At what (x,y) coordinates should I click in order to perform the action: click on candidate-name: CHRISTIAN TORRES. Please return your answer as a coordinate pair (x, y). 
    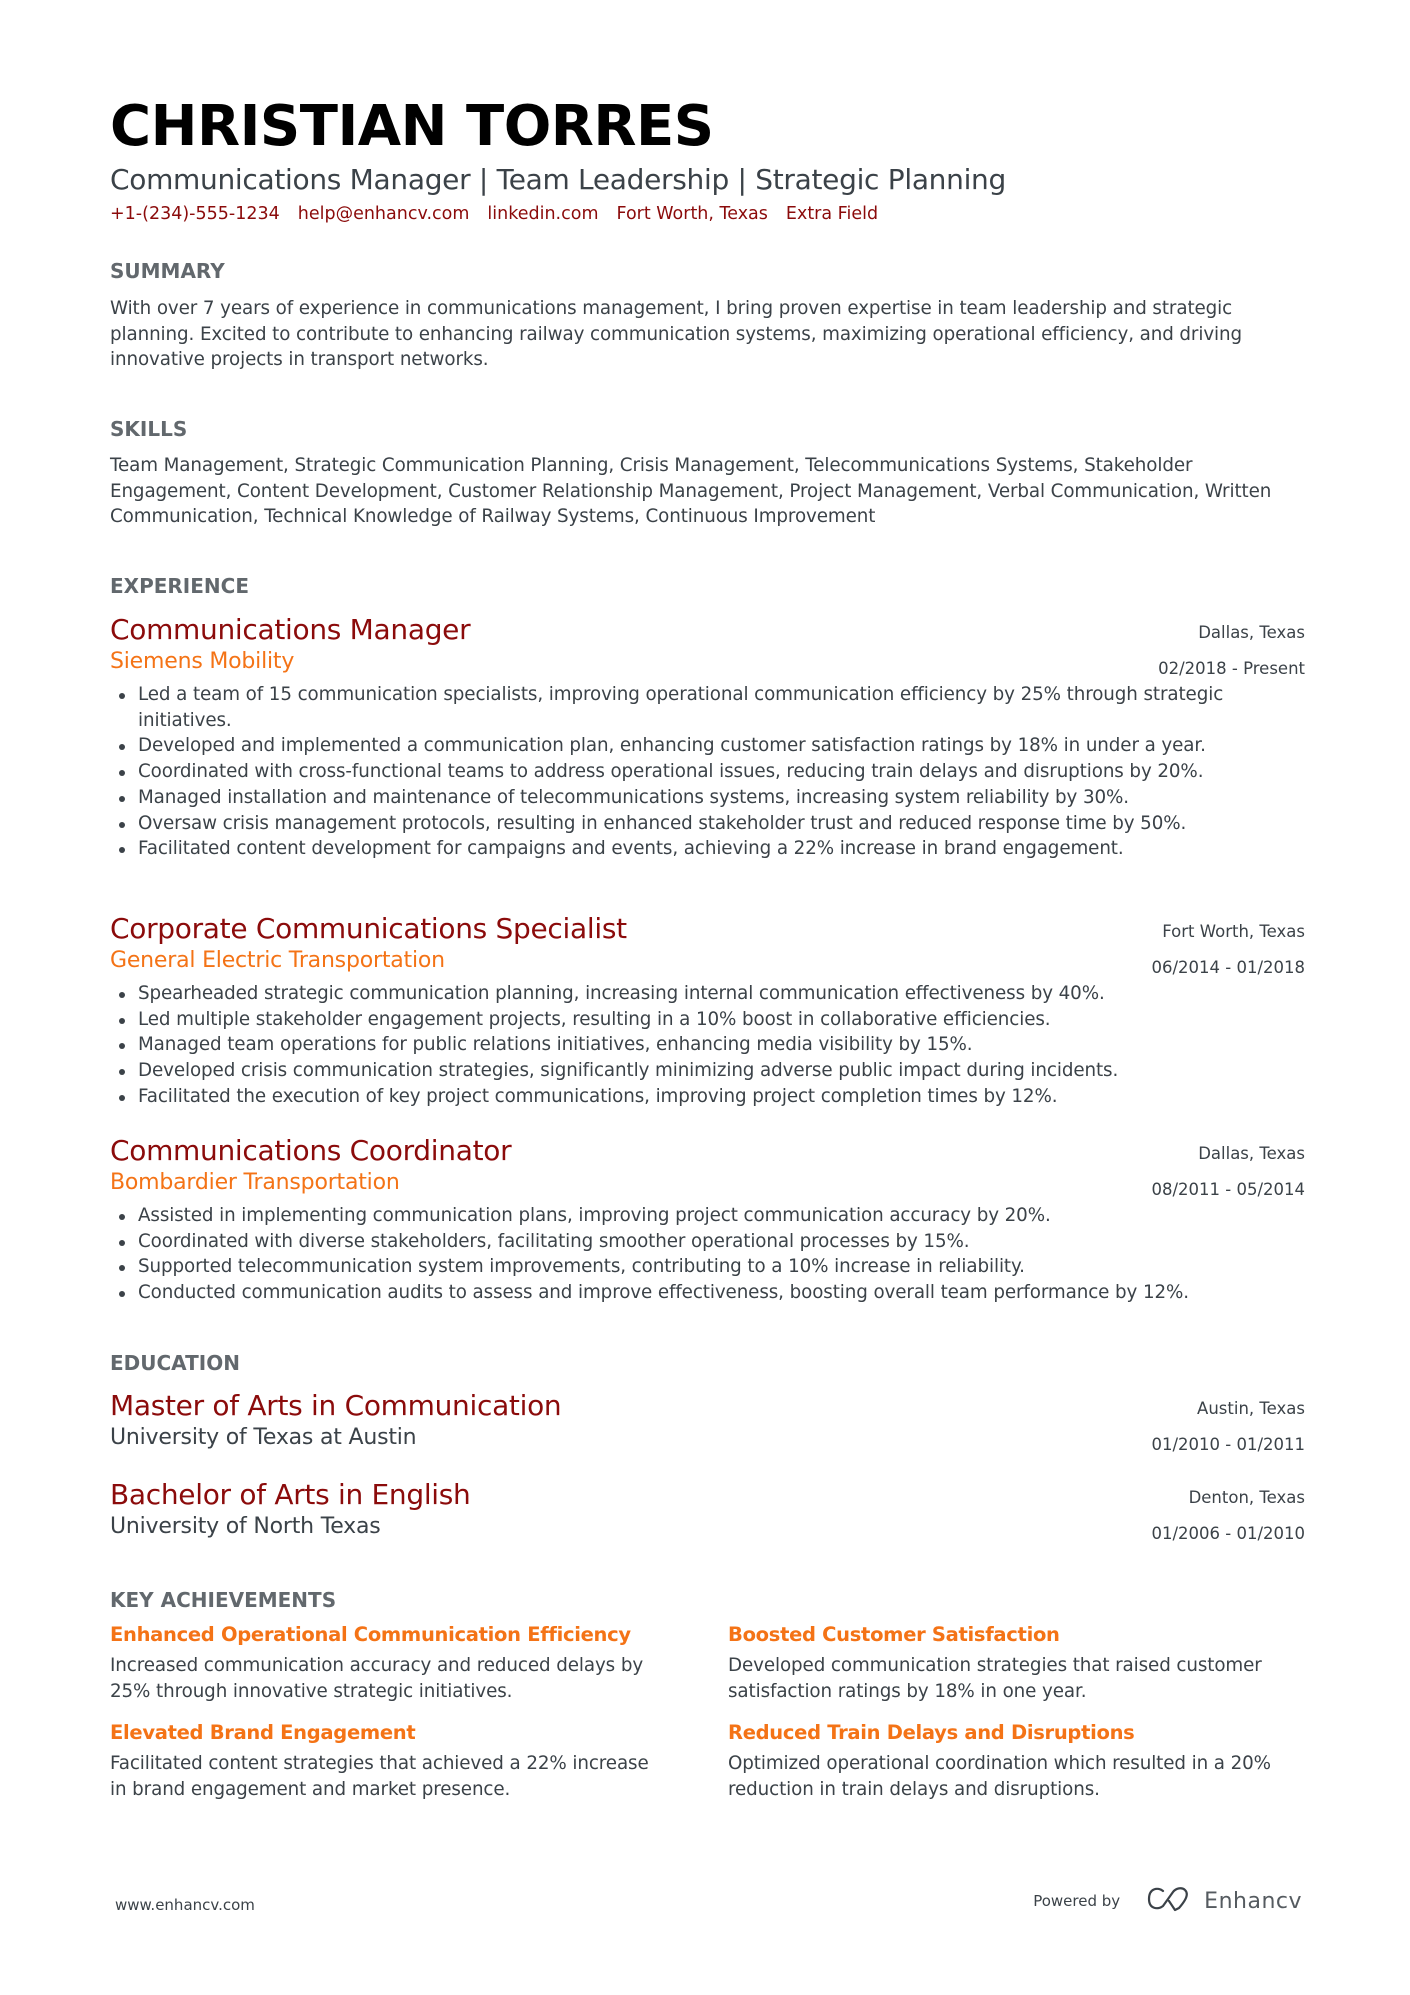
    Looking at the image, I should click on (412, 126).